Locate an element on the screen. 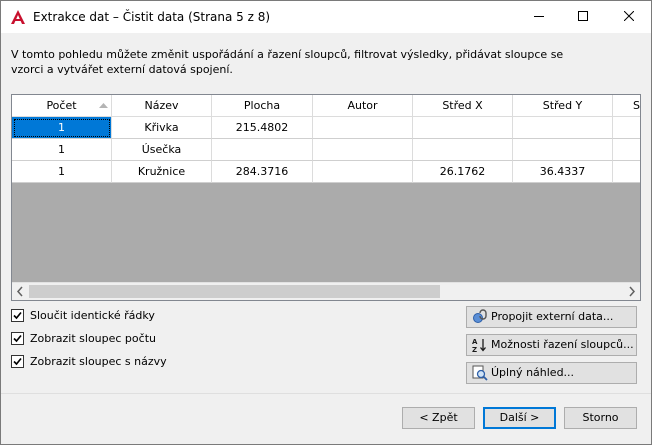 Image resolution: width=652 pixels, height=445 pixels. next-button: Další > is located at coordinates (519, 418).